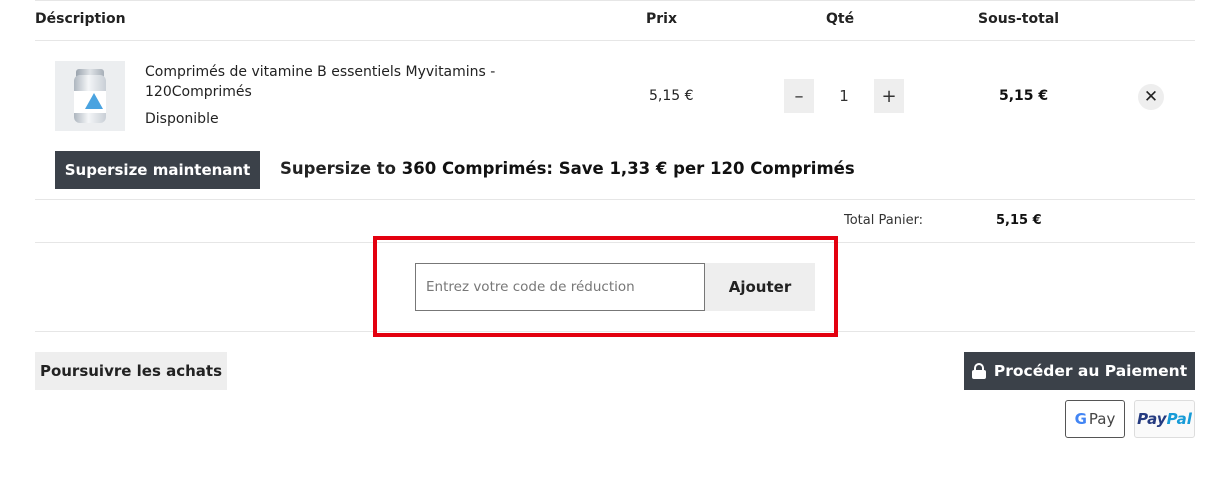 The height and width of the screenshot is (480, 1226). Describe the element at coordinates (671, 96) in the screenshot. I see `item-price: 5,15 €` at that location.